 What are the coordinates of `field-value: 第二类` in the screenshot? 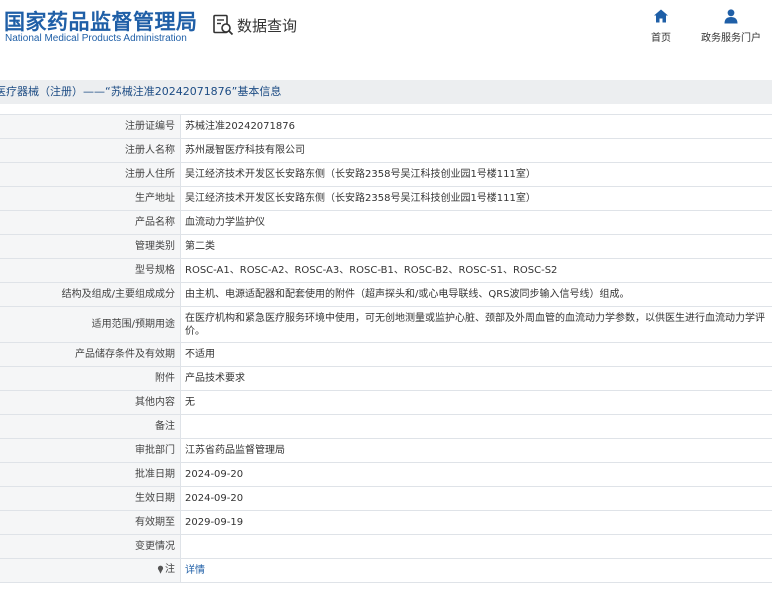 It's located at (476, 246).